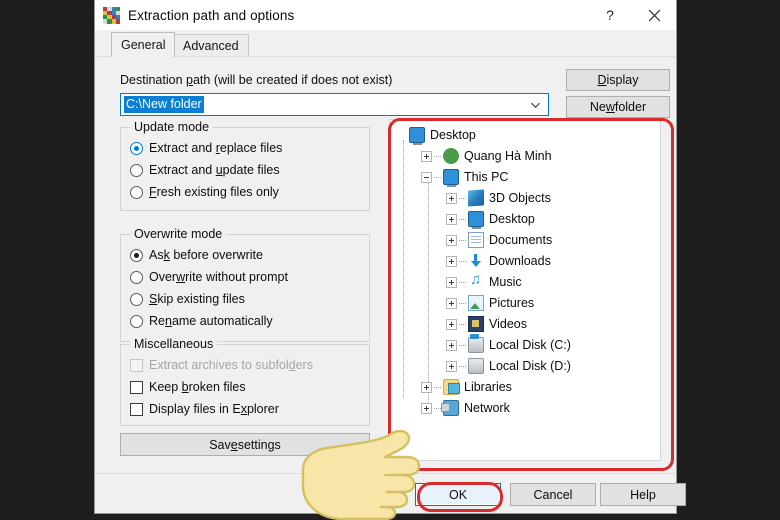 Image resolution: width=780 pixels, height=520 pixels. What do you see at coordinates (214, 409) in the screenshot?
I see `option-label: Display files in Explorer` at bounding box center [214, 409].